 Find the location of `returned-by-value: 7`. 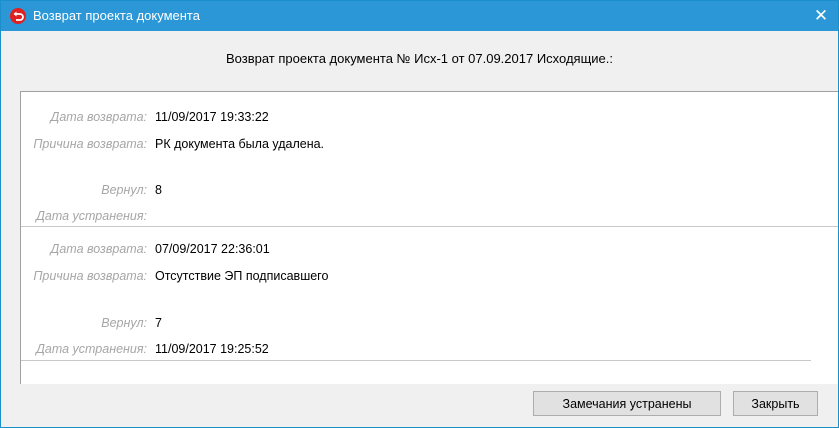

returned-by-value: 7 is located at coordinates (158, 323).